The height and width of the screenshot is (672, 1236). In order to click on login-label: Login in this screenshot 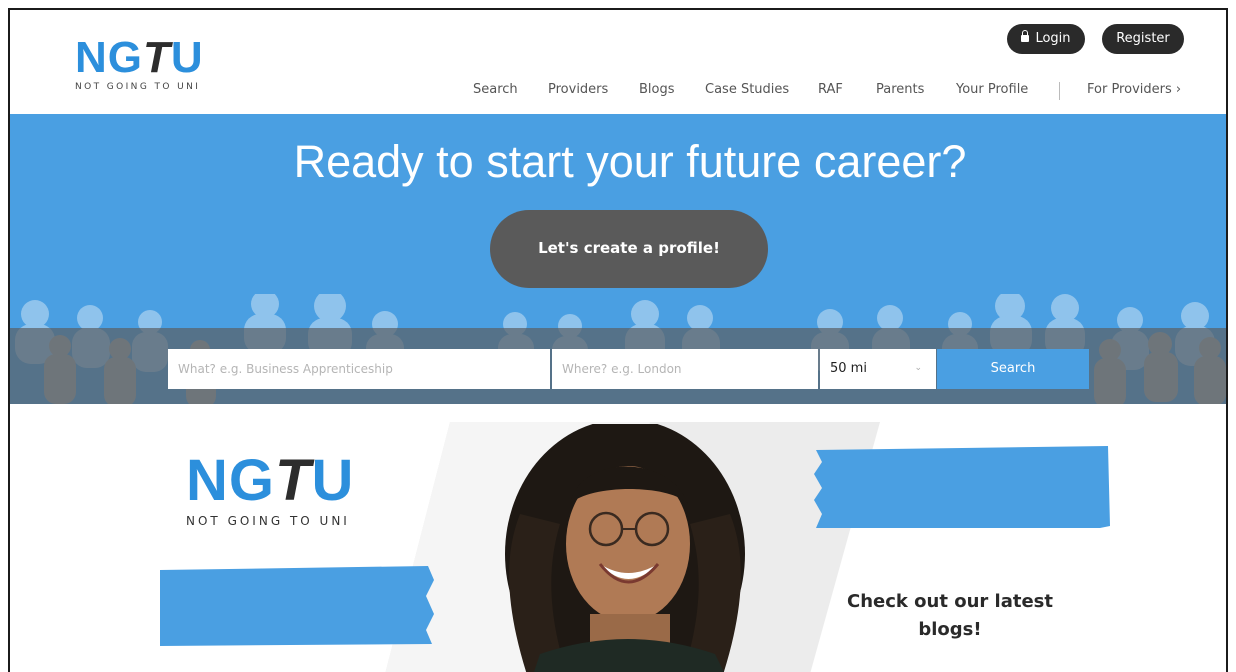, I will do `click(1053, 38)`.